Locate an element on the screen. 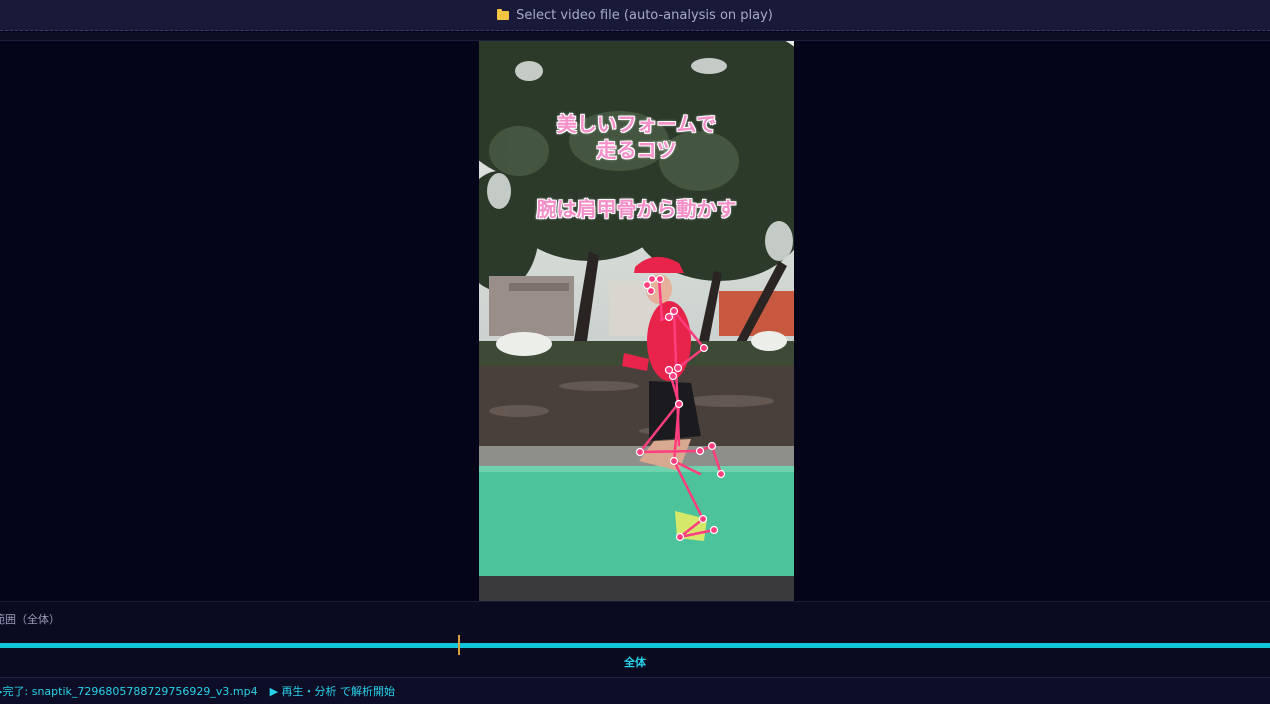  divider is located at coordinates (635, 36).